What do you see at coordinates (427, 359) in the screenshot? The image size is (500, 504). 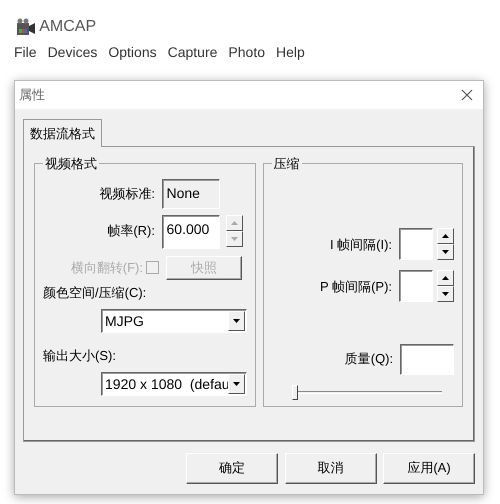 I see `quality-field` at bounding box center [427, 359].